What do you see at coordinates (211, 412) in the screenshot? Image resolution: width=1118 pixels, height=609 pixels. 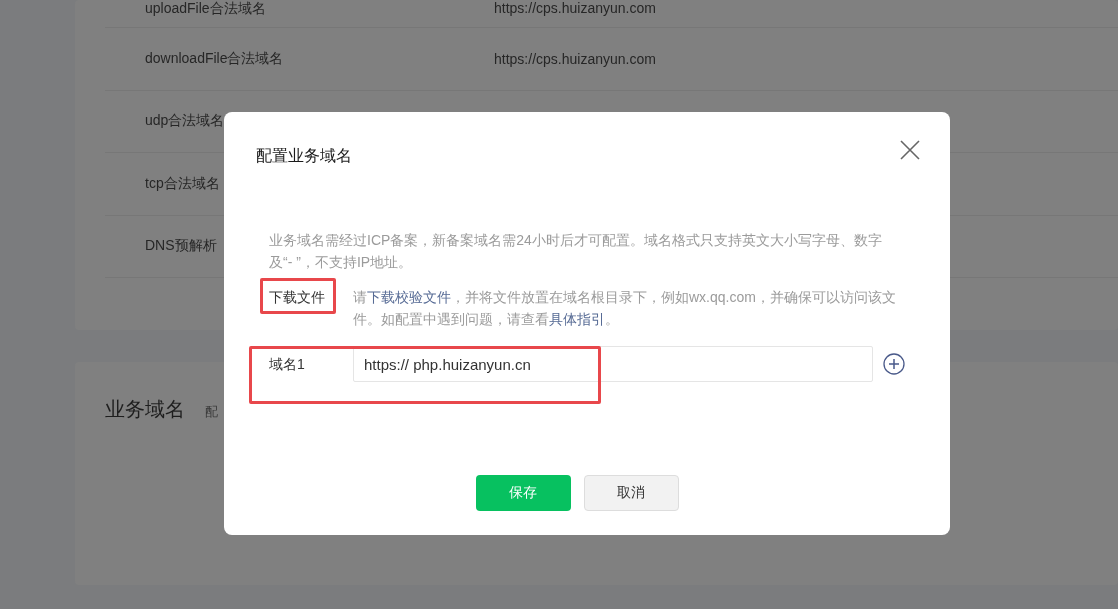 I see `section-note: 配` at bounding box center [211, 412].